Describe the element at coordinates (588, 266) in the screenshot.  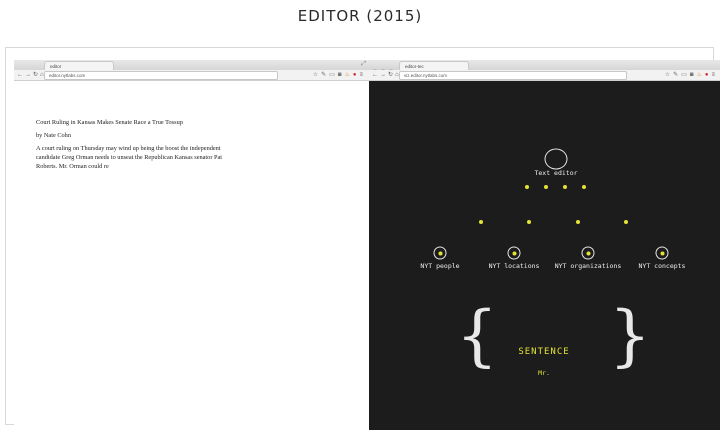
I see `category-label-organizations: NYT organizations` at that location.